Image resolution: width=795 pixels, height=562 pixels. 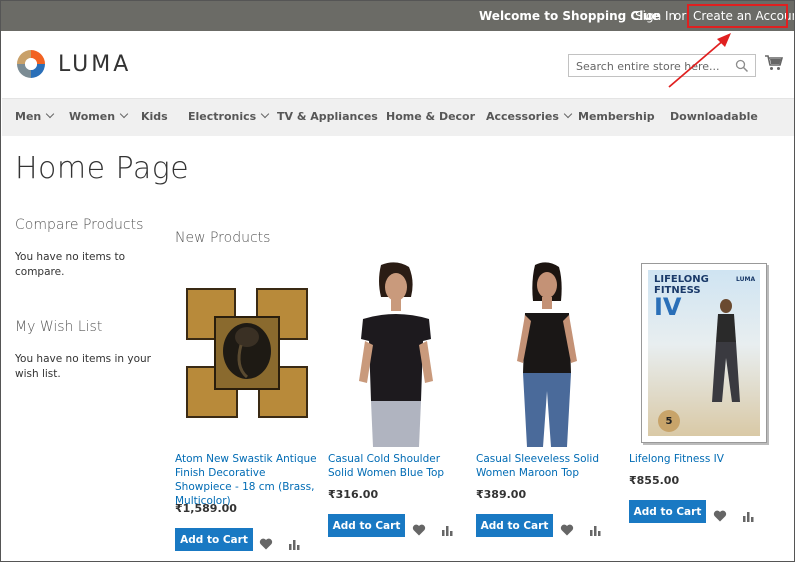 I want to click on highlight-box, so click(x=737, y=16).